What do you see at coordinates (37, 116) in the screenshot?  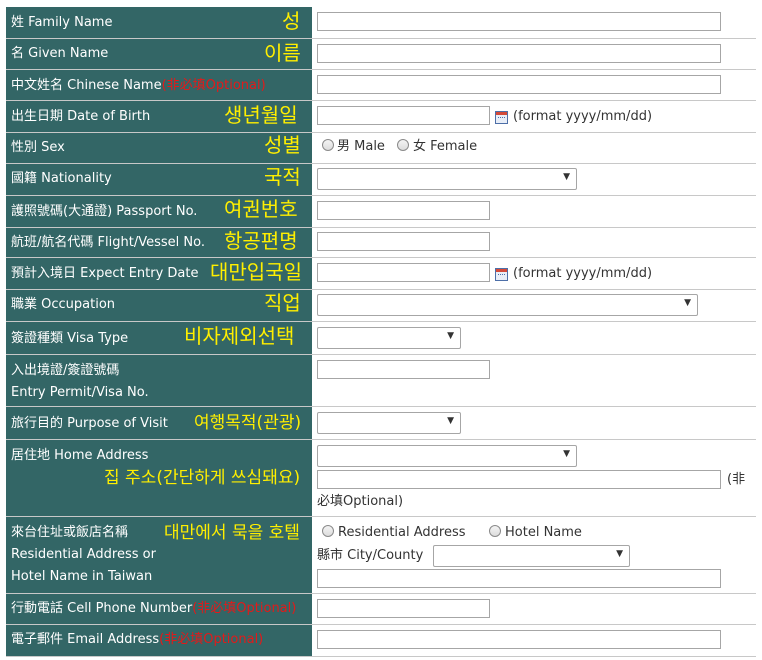 I see `label-zh: 出生日期` at bounding box center [37, 116].